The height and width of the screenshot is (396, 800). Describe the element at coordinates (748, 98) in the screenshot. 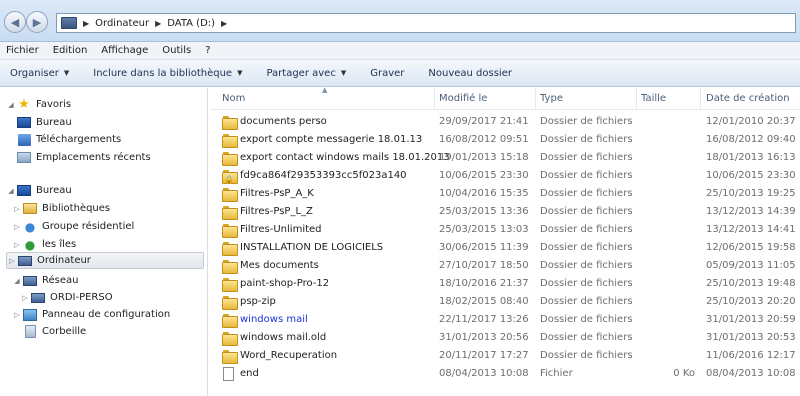

I see `column-created: Date de création` at that location.